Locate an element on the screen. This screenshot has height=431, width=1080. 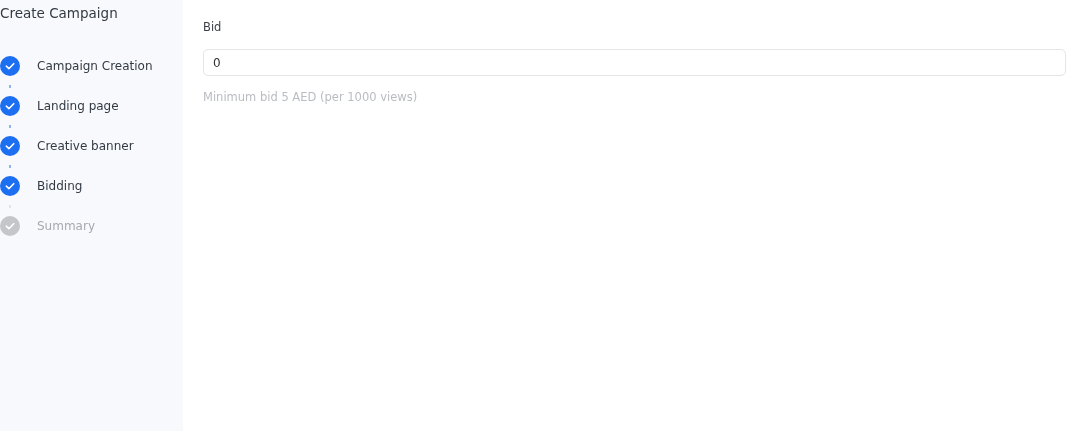
step-label: Creative banner is located at coordinates (85, 146).